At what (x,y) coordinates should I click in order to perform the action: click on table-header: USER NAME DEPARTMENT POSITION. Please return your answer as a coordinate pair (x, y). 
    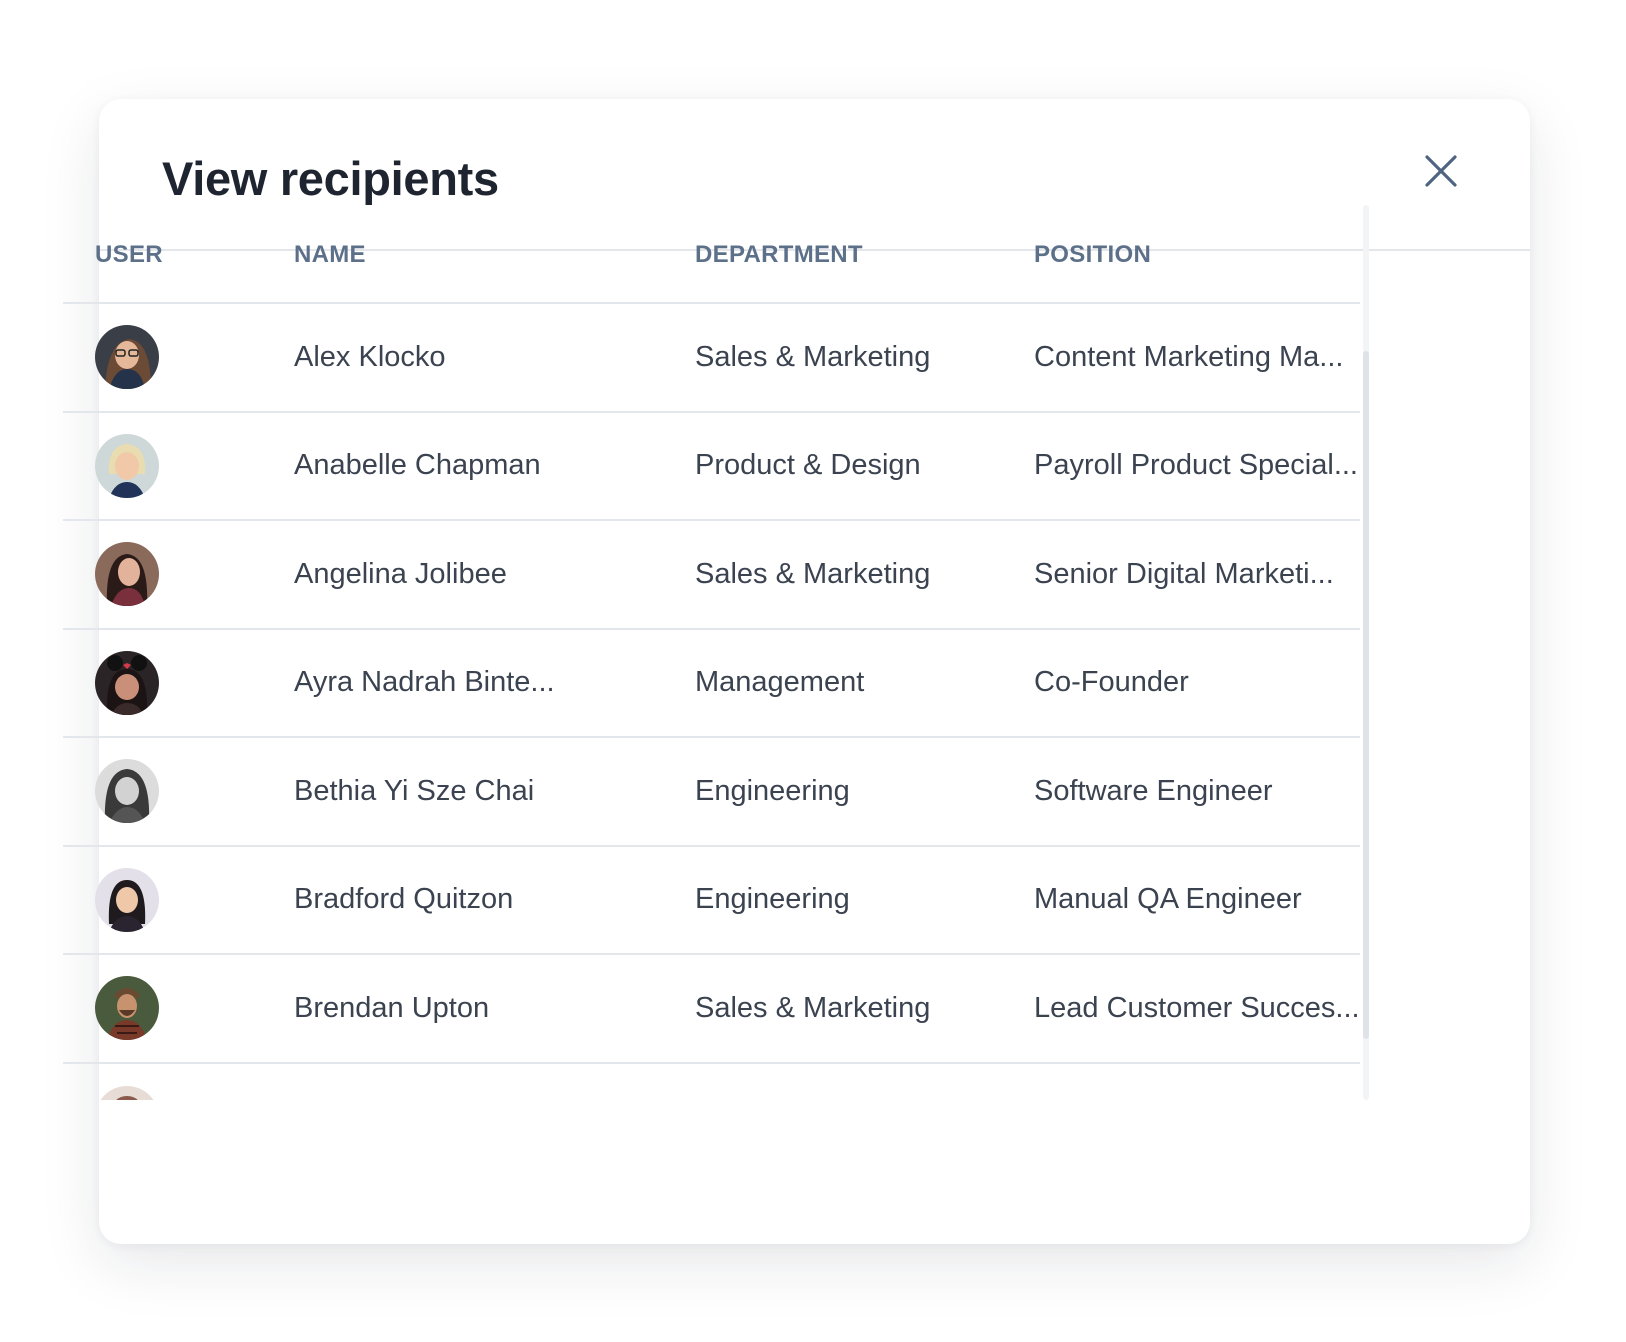
    Looking at the image, I should click on (711, 254).